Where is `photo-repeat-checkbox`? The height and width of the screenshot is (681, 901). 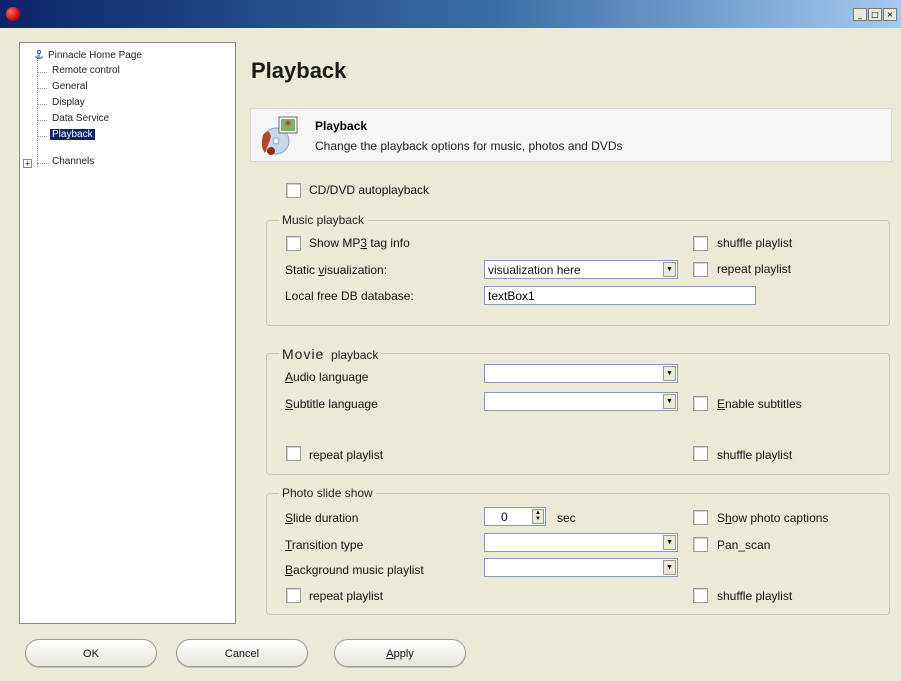
photo-repeat-checkbox is located at coordinates (293, 595).